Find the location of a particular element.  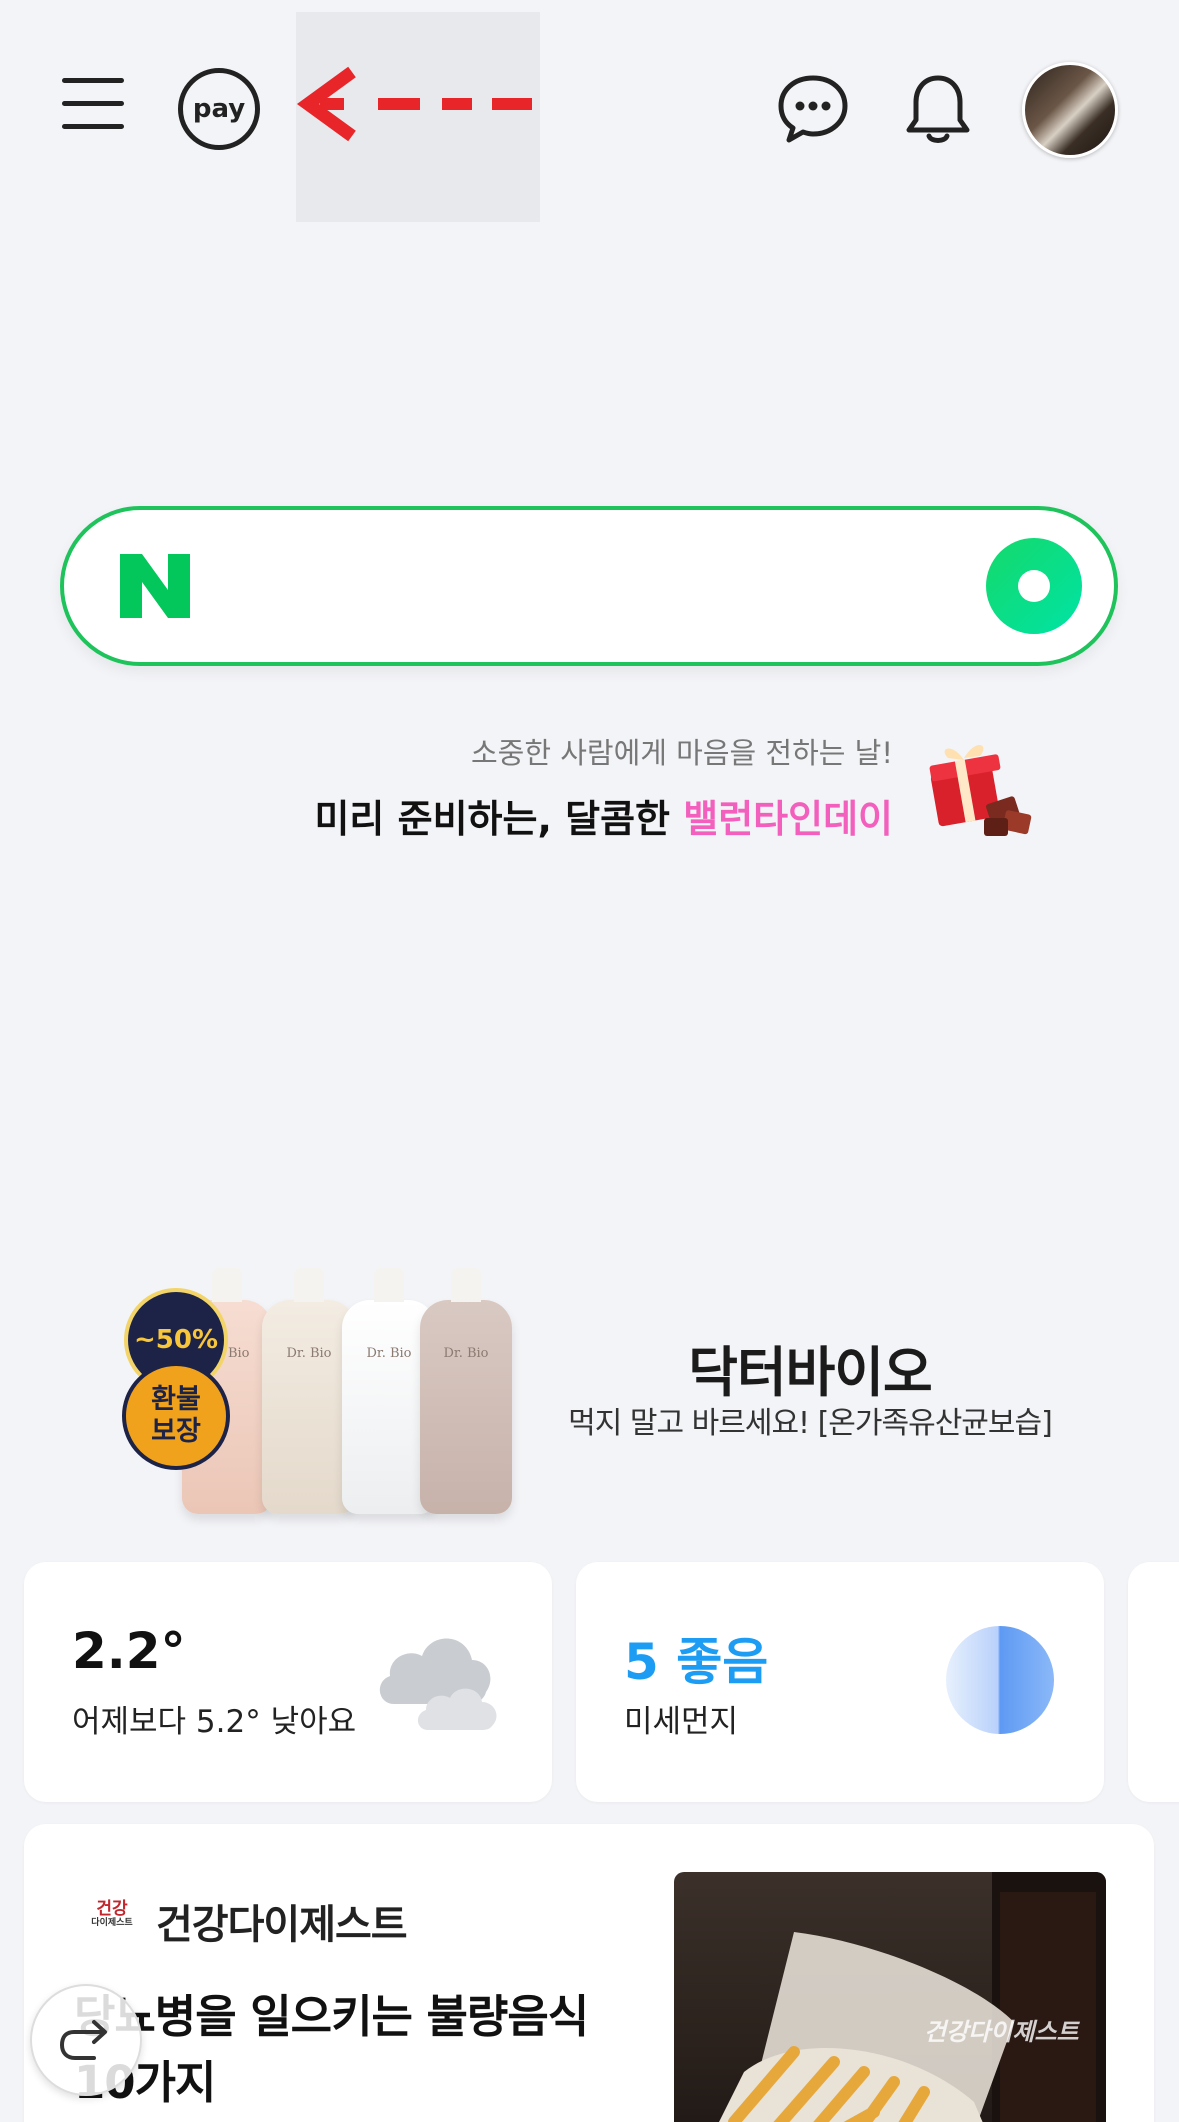

bottle-label: Dr. Bio is located at coordinates (466, 1353).